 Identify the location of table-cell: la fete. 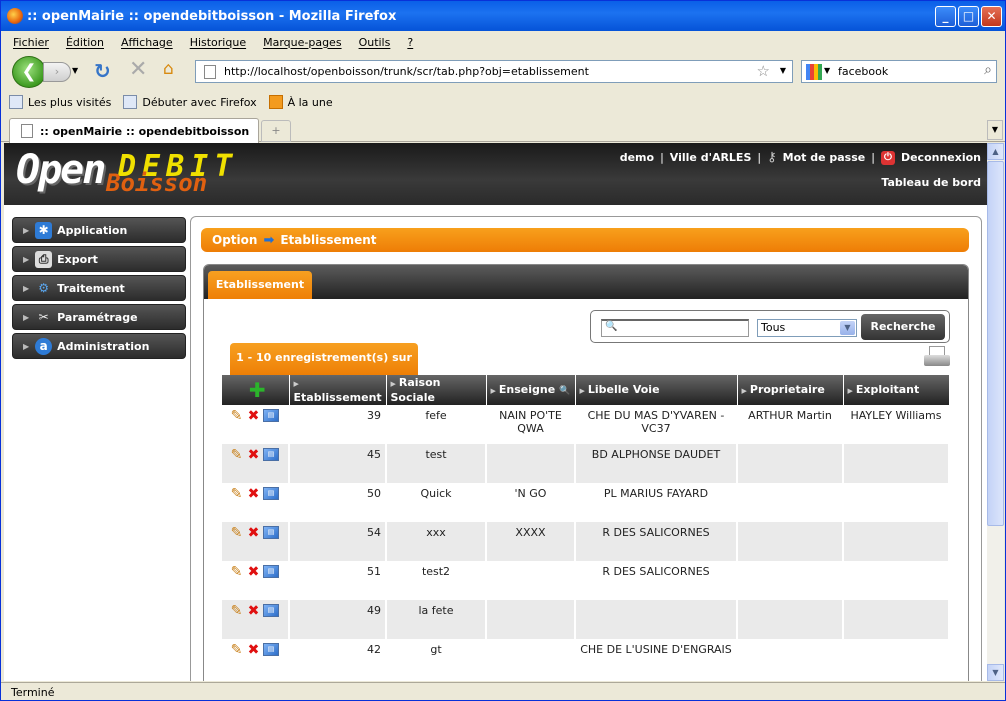
(436, 619).